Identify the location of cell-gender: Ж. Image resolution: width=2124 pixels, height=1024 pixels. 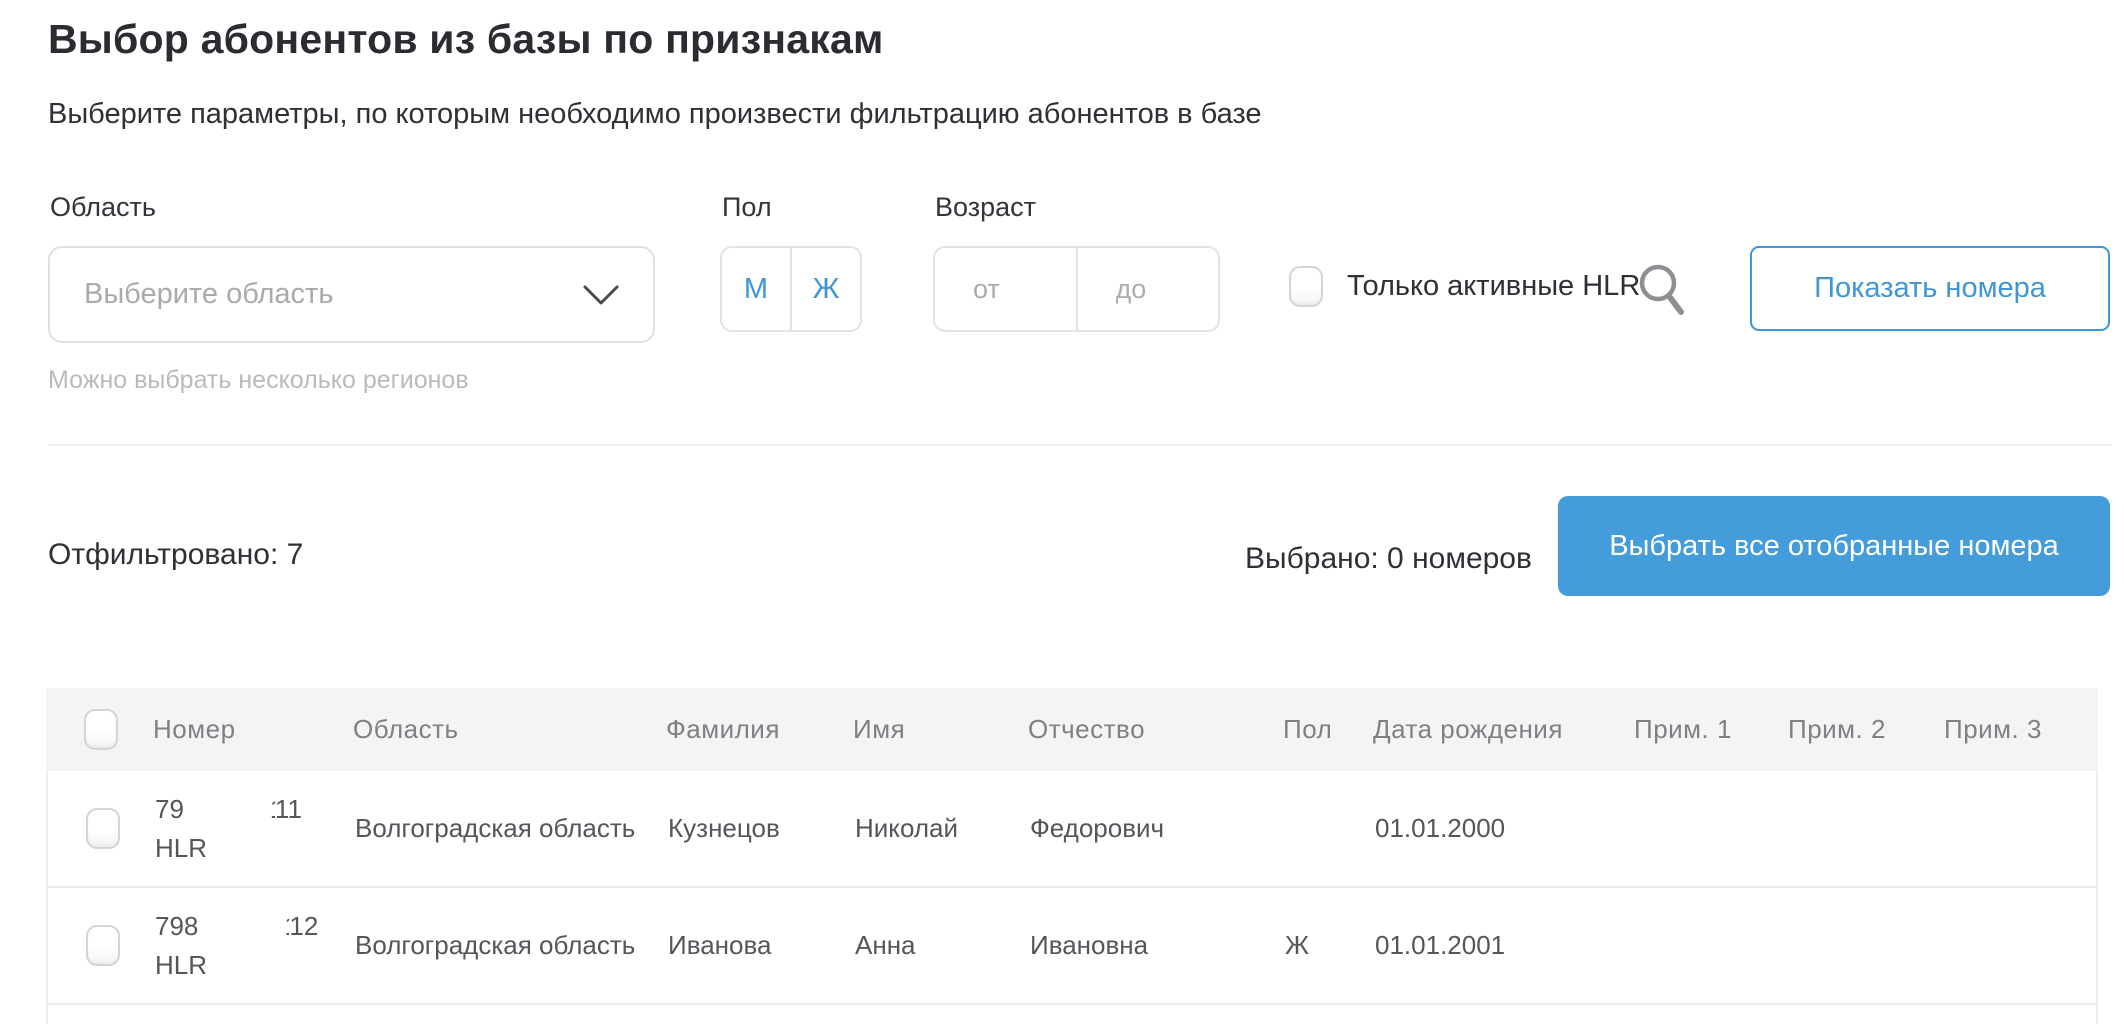
(1297, 945).